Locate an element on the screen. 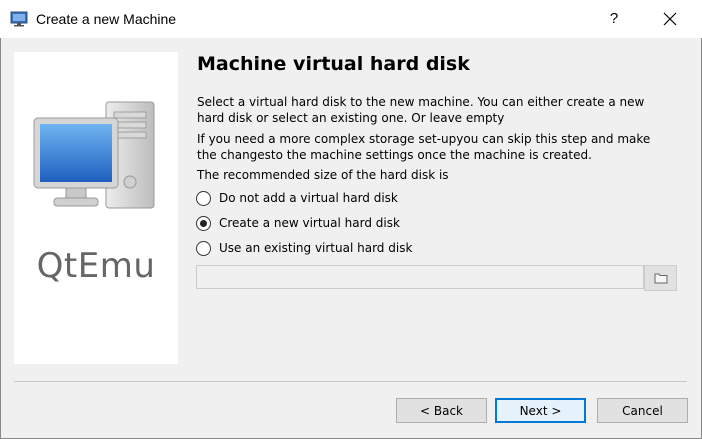 Image resolution: width=702 pixels, height=439 pixels. disk-path-field is located at coordinates (420, 277).